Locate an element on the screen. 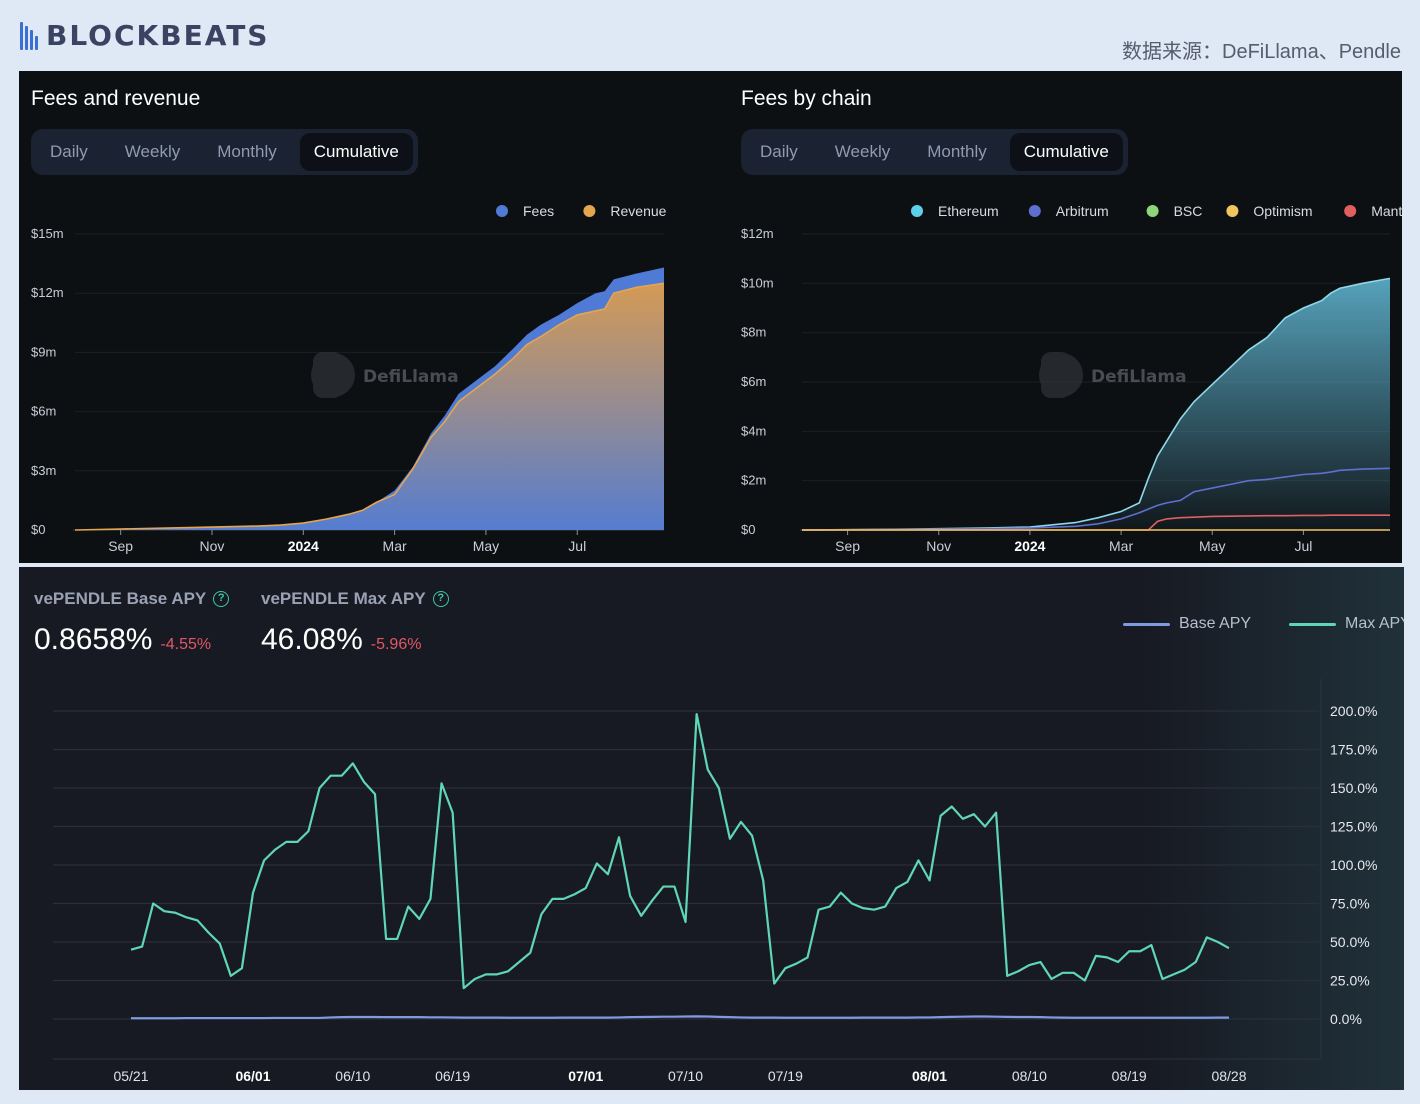 The height and width of the screenshot is (1104, 1420). legend-label: BSC is located at coordinates (1188, 211).